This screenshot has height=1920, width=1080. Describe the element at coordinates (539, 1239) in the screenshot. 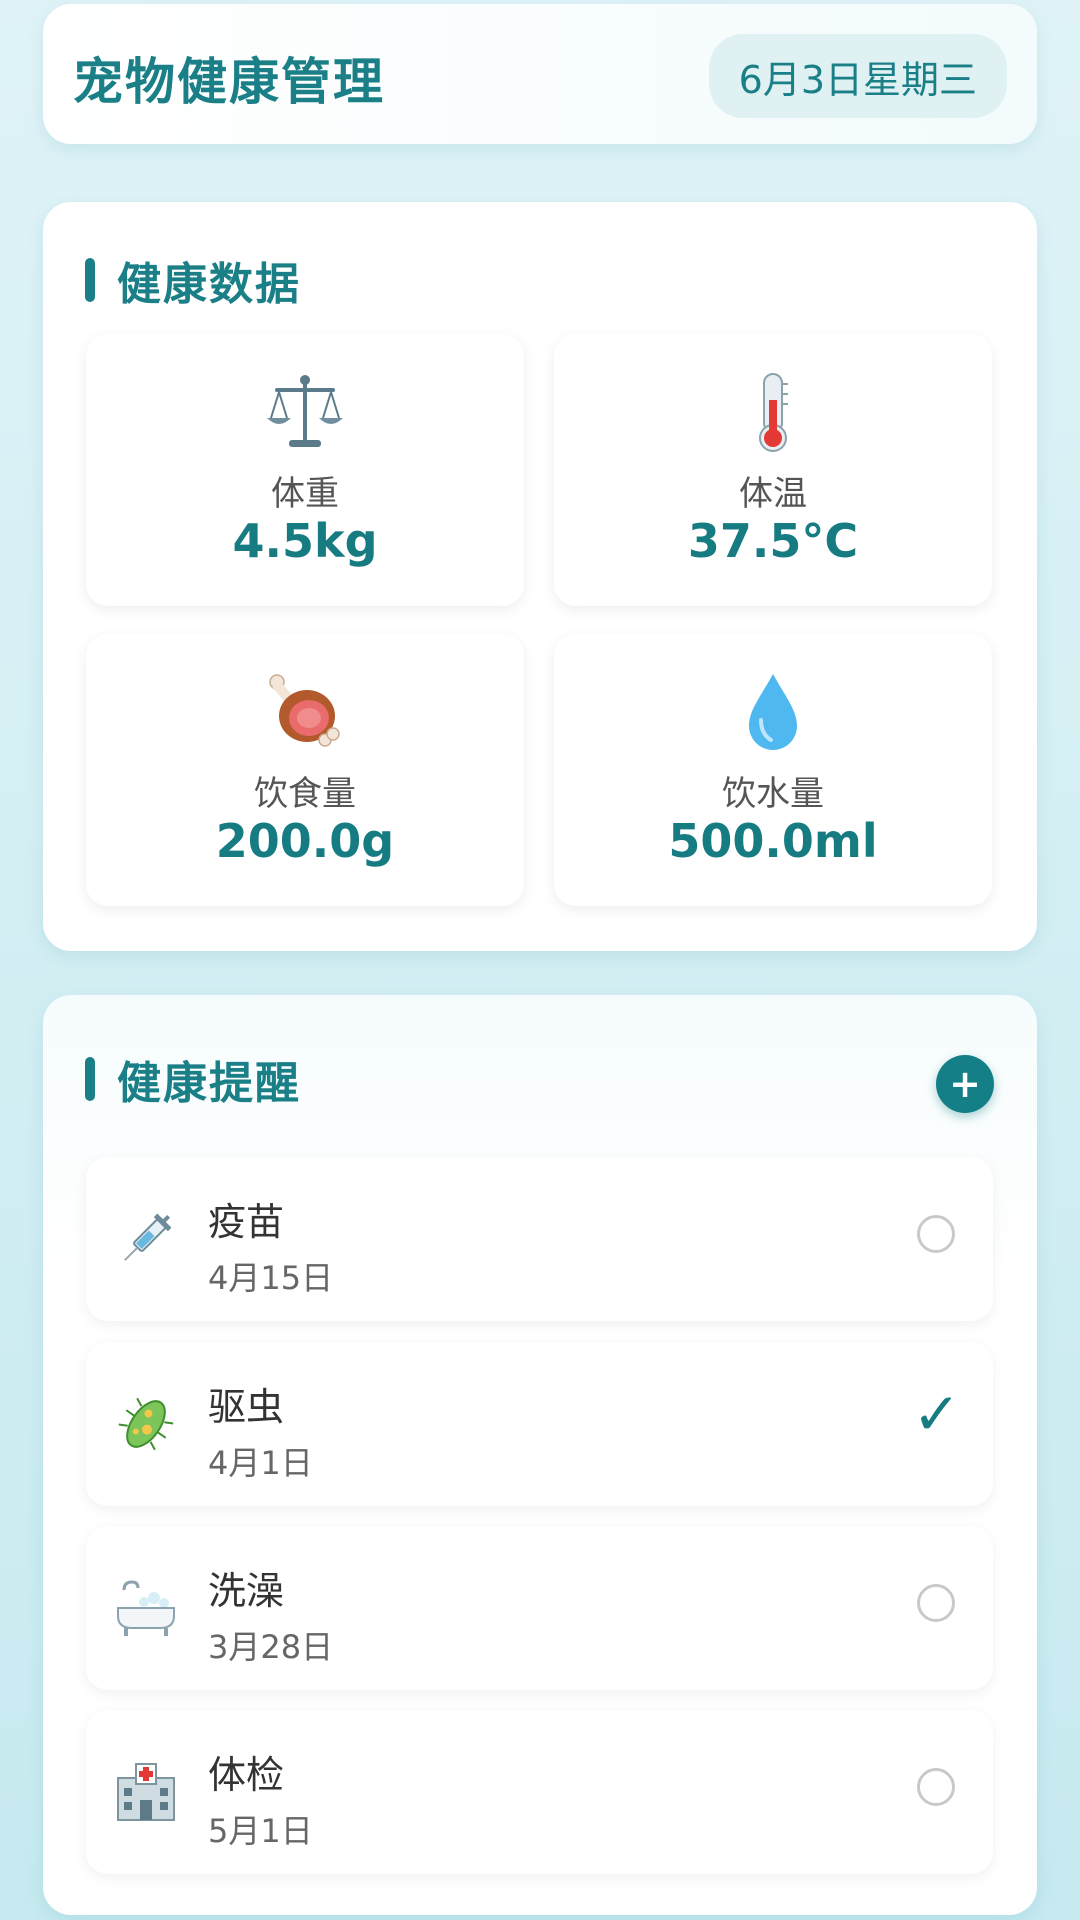

I see `reminder-item-vaccine: 疫苗 4月15日` at that location.